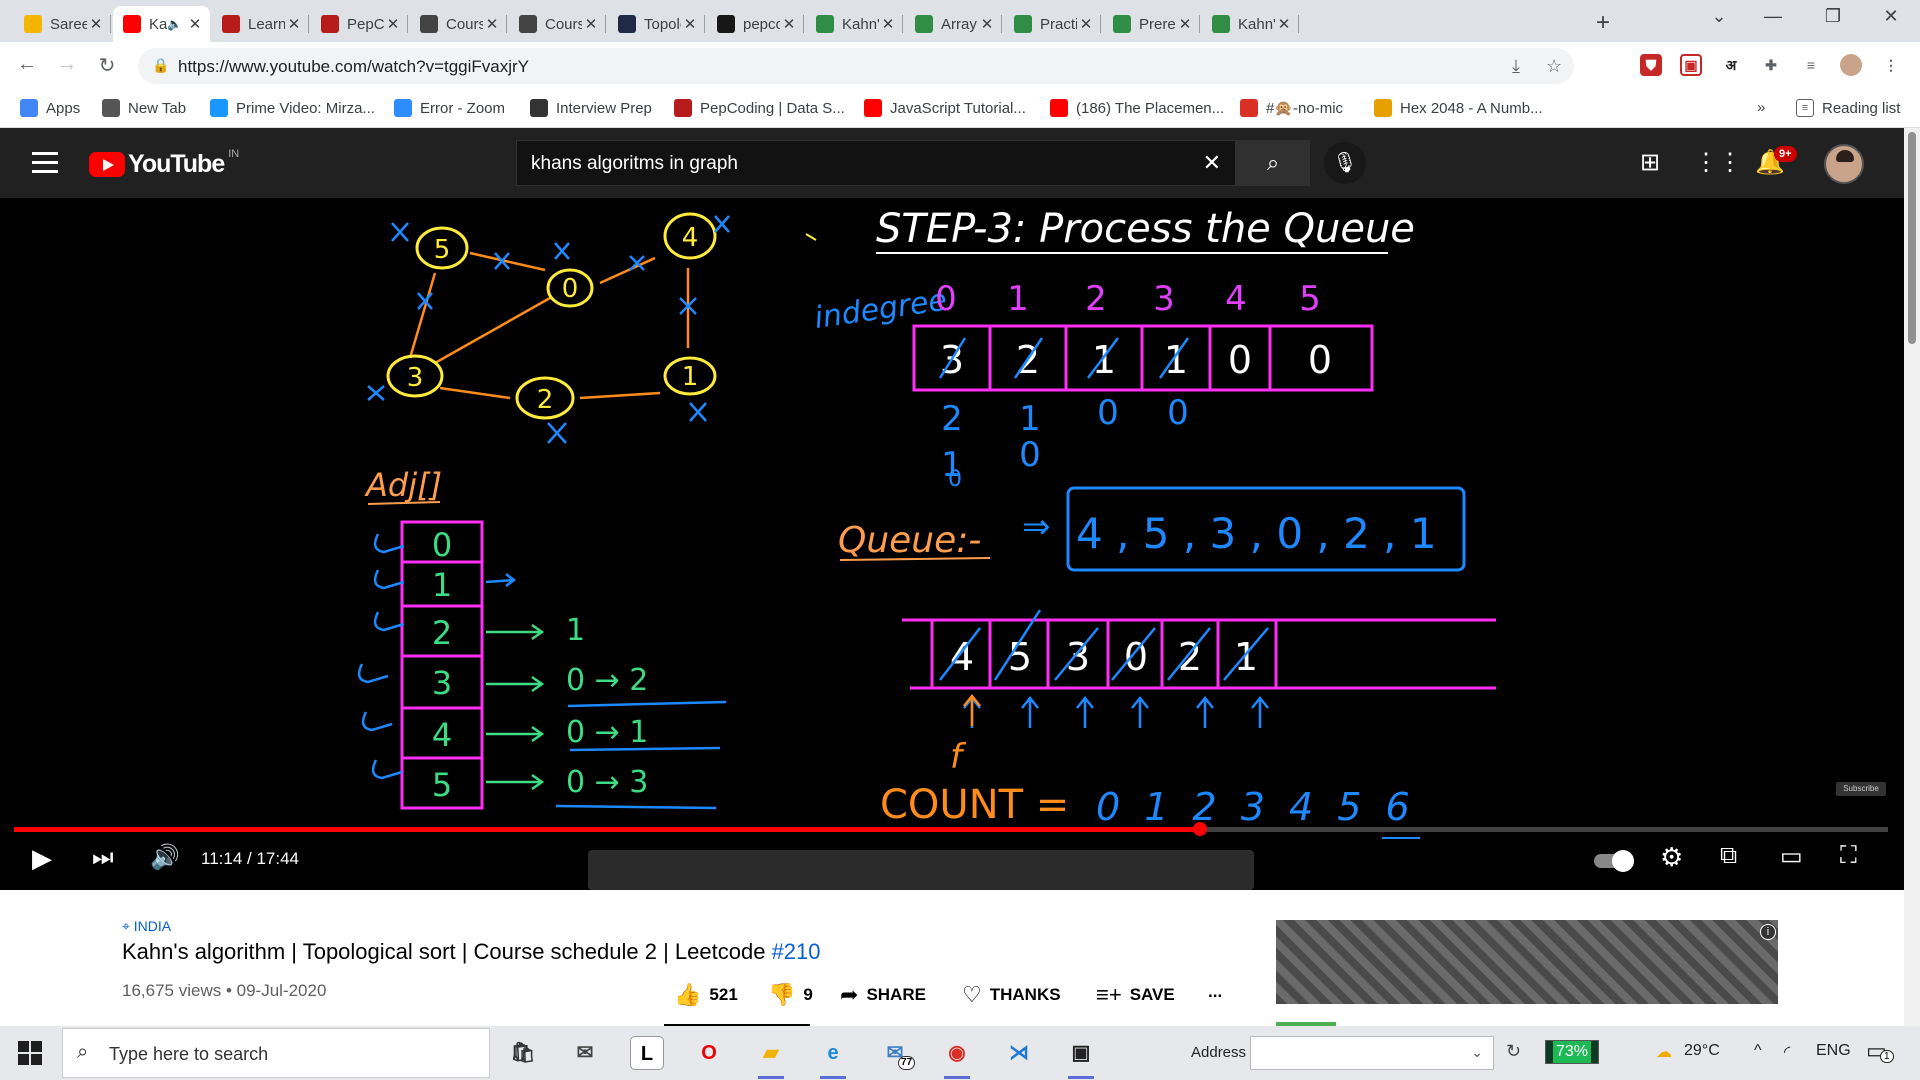 The height and width of the screenshot is (1080, 1920). What do you see at coordinates (1761, 107) in the screenshot?
I see `bookmarks-overflow: »` at bounding box center [1761, 107].